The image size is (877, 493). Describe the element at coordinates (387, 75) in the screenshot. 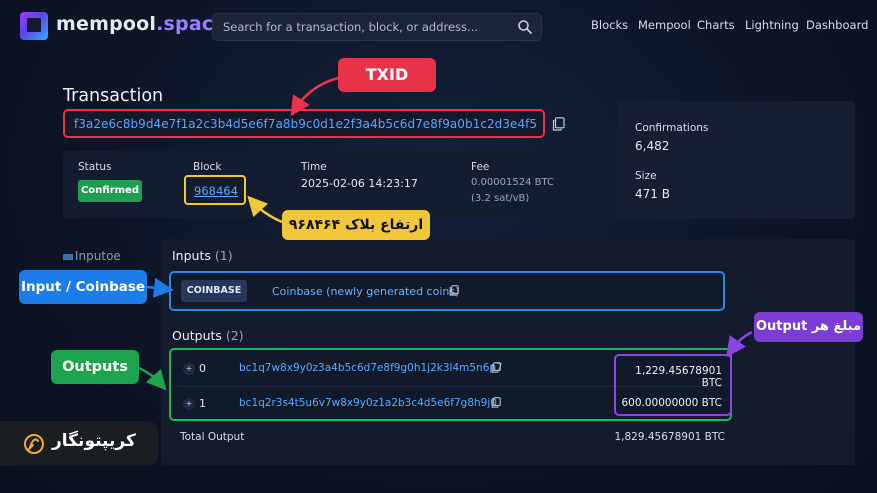

I see `callout-txid: TXID` at that location.